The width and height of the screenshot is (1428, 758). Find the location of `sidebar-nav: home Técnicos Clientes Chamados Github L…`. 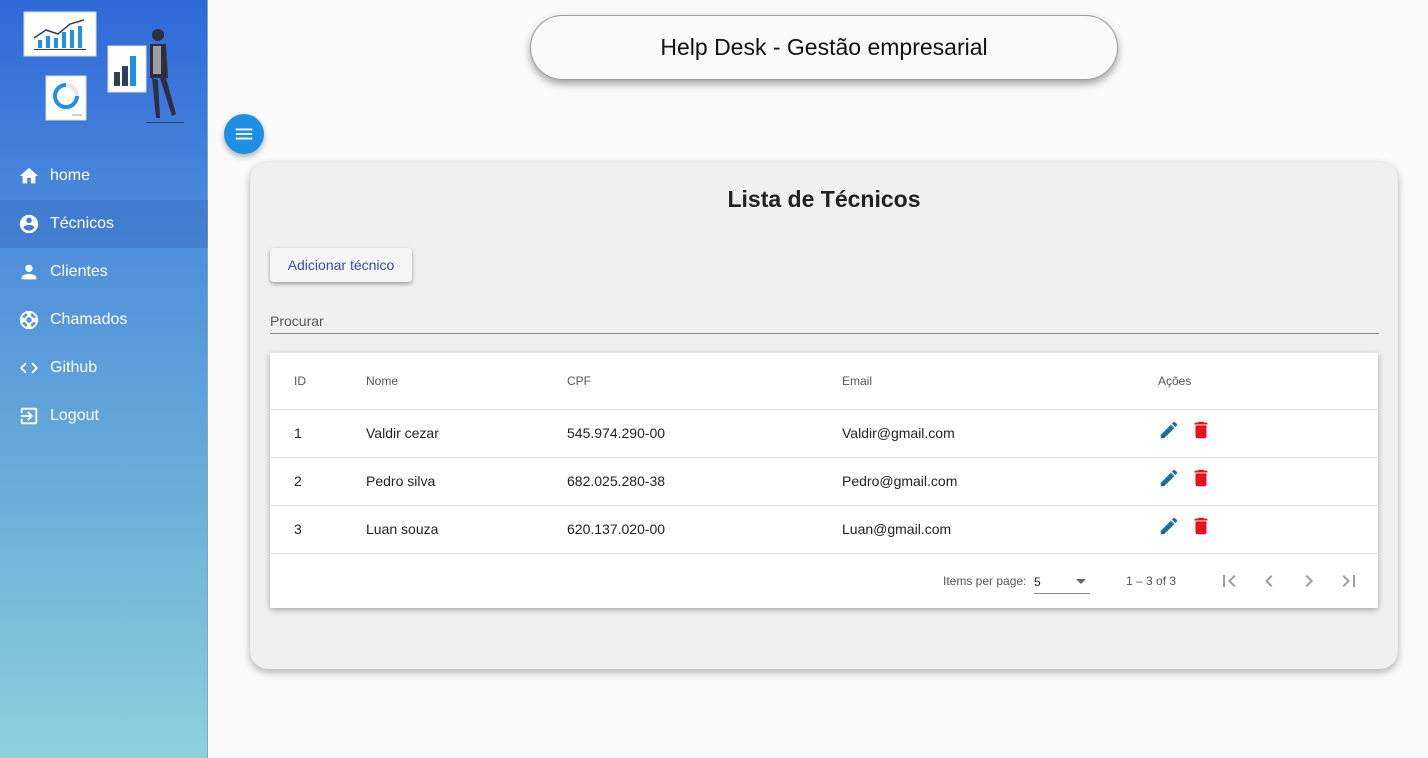

sidebar-nav: home Técnicos Clientes Chamados Github L… is located at coordinates (104, 296).